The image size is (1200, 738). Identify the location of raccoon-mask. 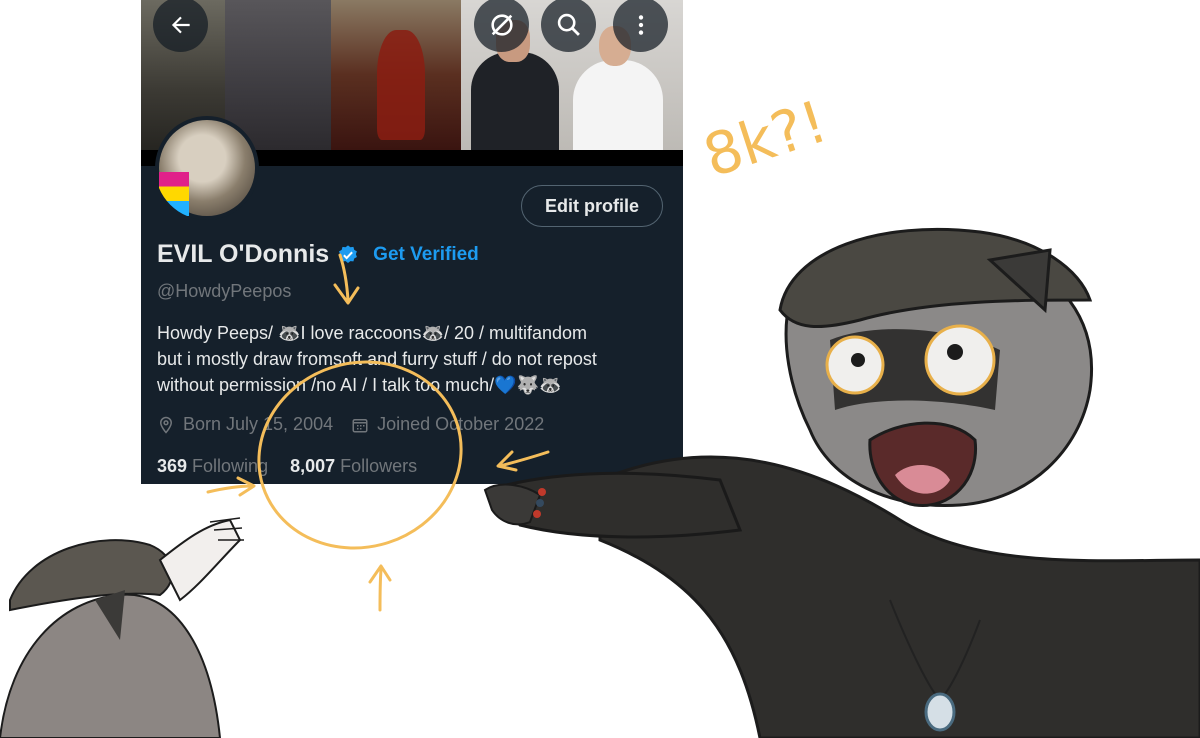
(915, 369).